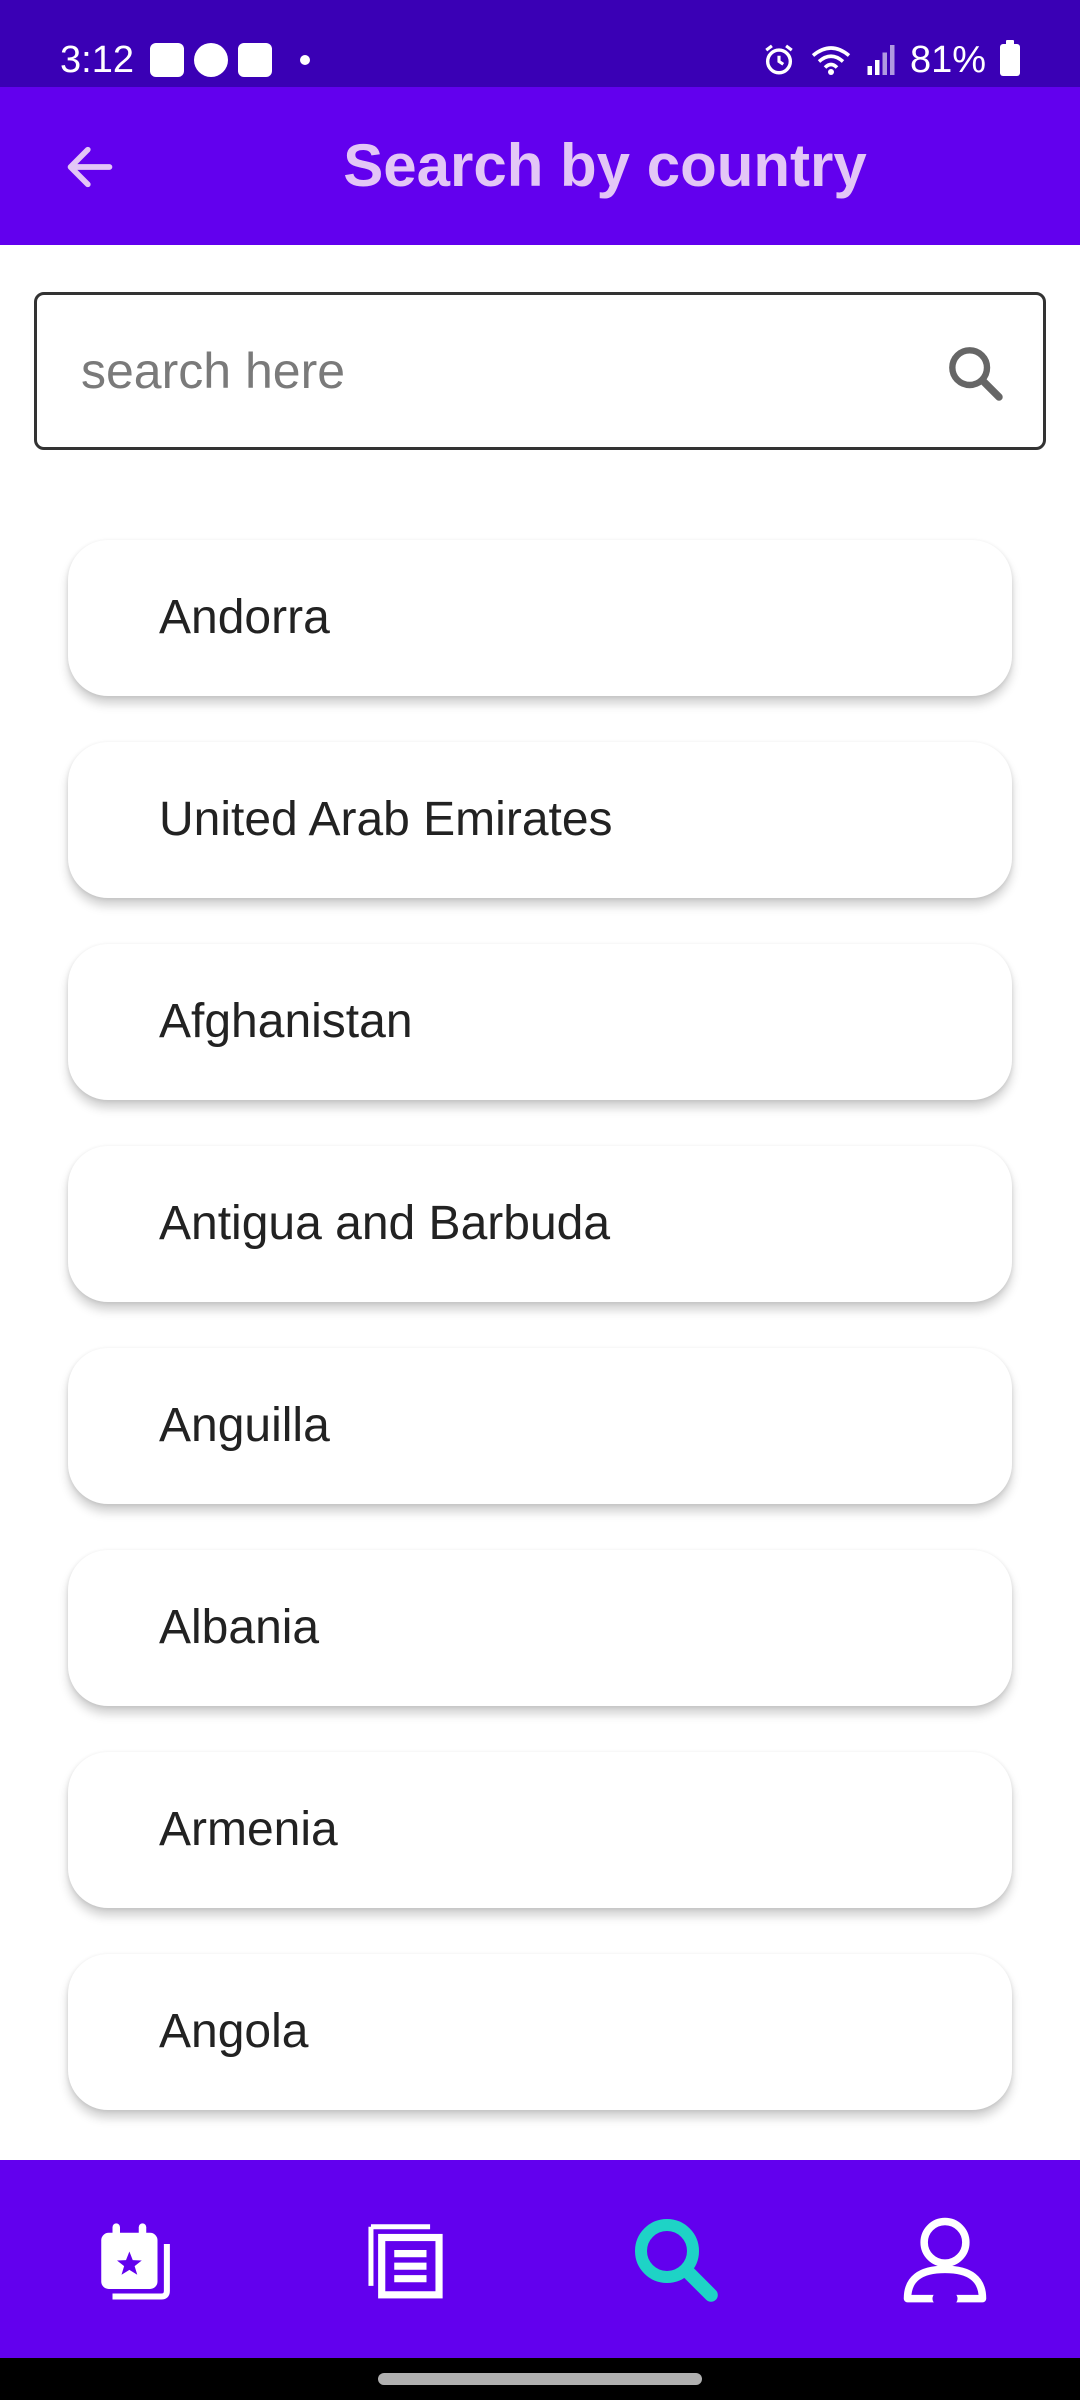 This screenshot has width=1080, height=2400. What do you see at coordinates (540, 2032) in the screenshot?
I see `country-item: Angola` at bounding box center [540, 2032].